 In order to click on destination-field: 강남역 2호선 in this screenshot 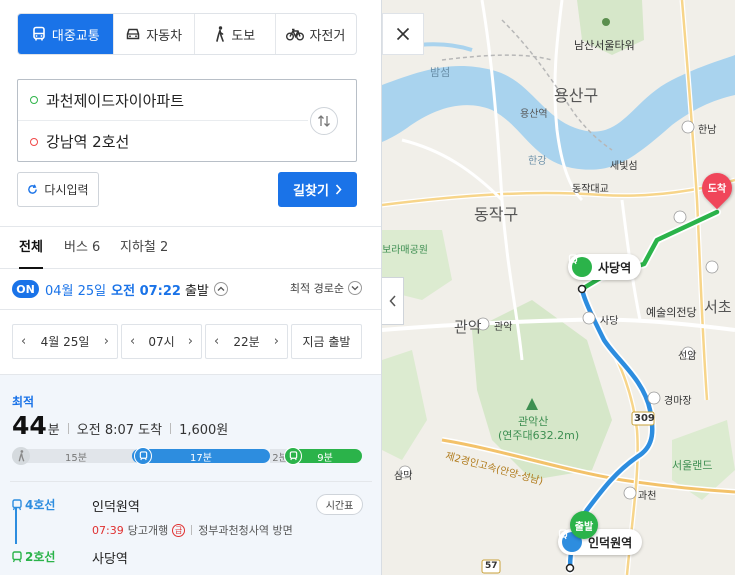, I will do `click(163, 141)`.